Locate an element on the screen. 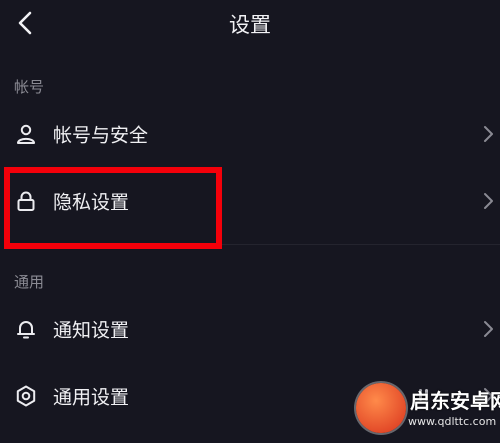 This screenshot has height=443, width=500. gear-icon is located at coordinates (26, 396).